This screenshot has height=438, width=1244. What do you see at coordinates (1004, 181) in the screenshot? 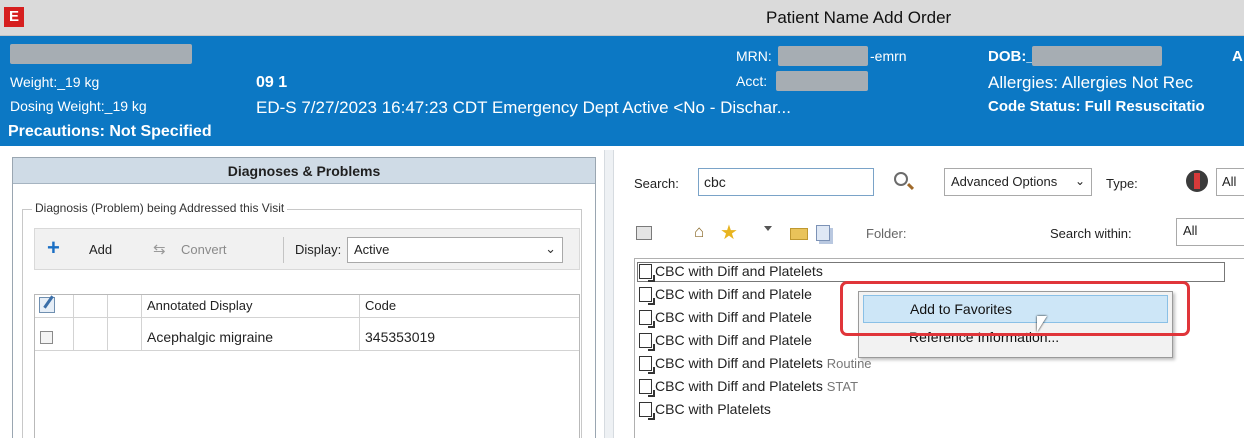
I see `advanced-options-label: Advanced Options` at bounding box center [1004, 181].